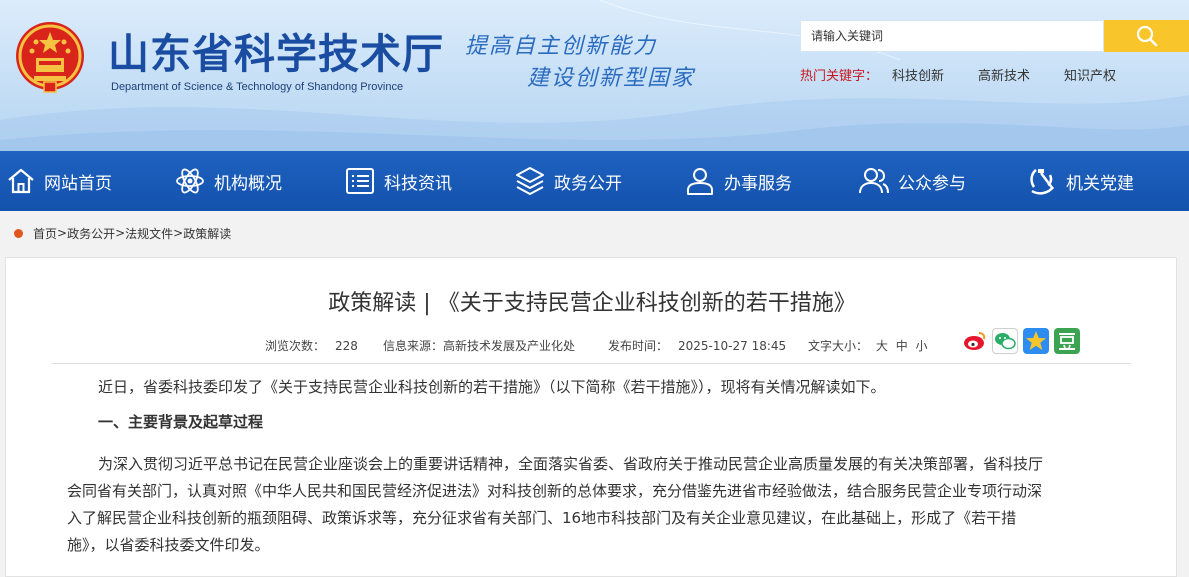  I want to click on nav-item-public: 公众参与, so click(912, 181).